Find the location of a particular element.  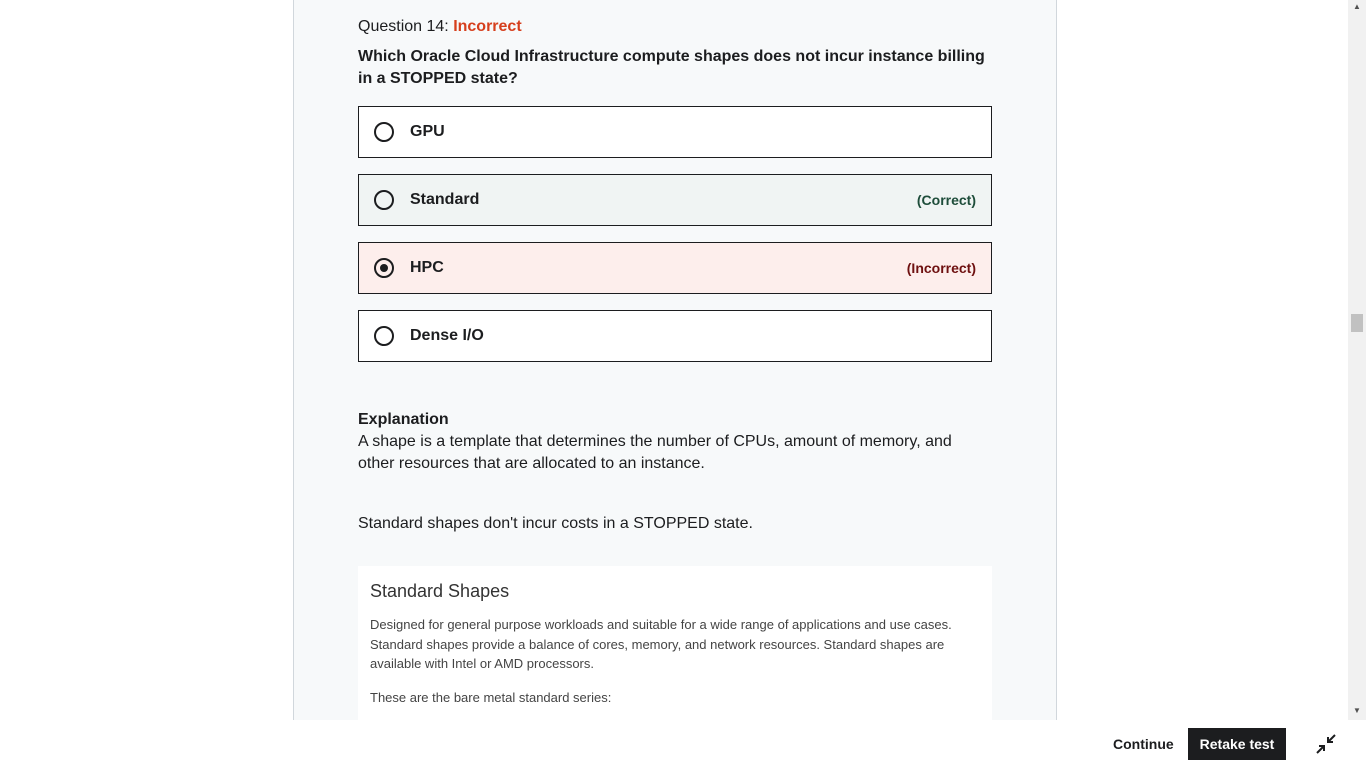

question-header: Question 14: Incorrect is located at coordinates (440, 27).